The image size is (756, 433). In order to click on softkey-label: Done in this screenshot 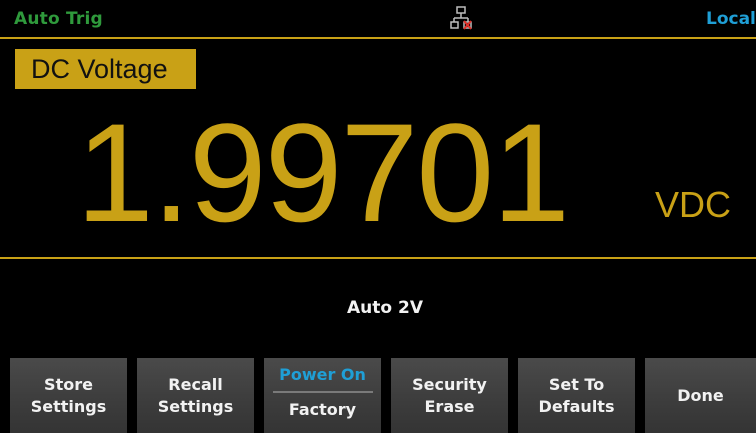, I will do `click(700, 395)`.